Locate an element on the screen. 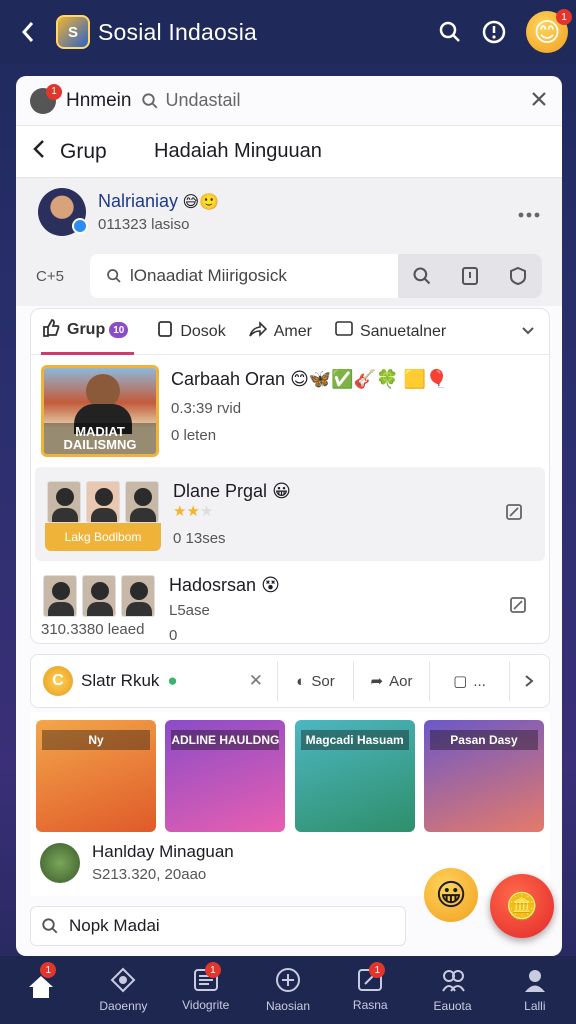  gallery-tile: Magcadi Hasuam is located at coordinates (354, 776).